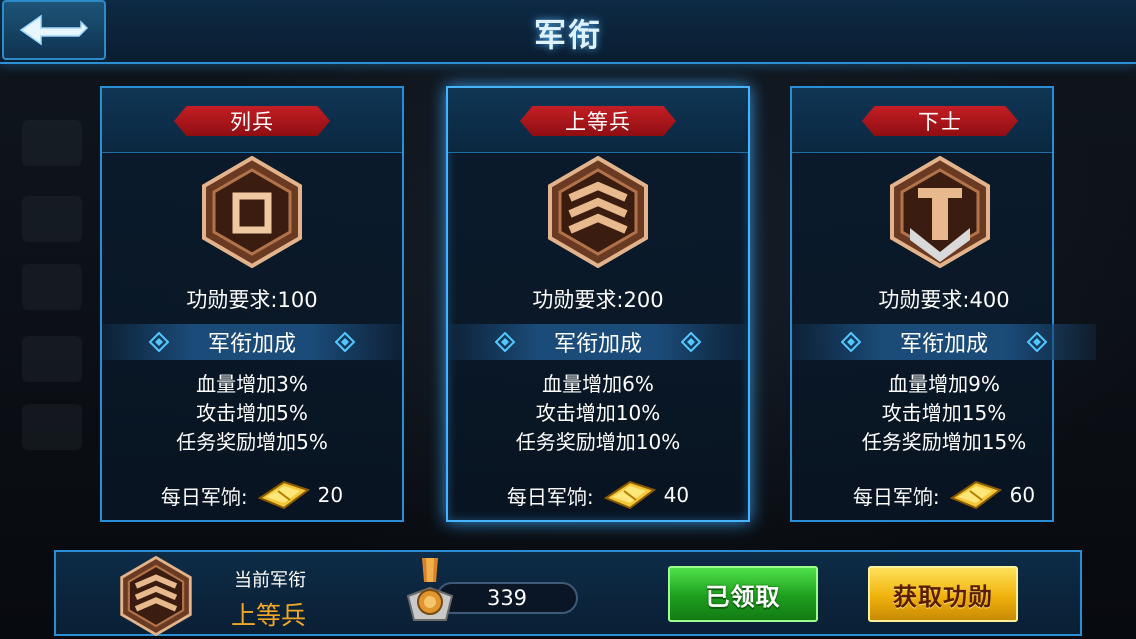  What do you see at coordinates (330, 495) in the screenshot?
I see `daily-pay-value: 20` at bounding box center [330, 495].